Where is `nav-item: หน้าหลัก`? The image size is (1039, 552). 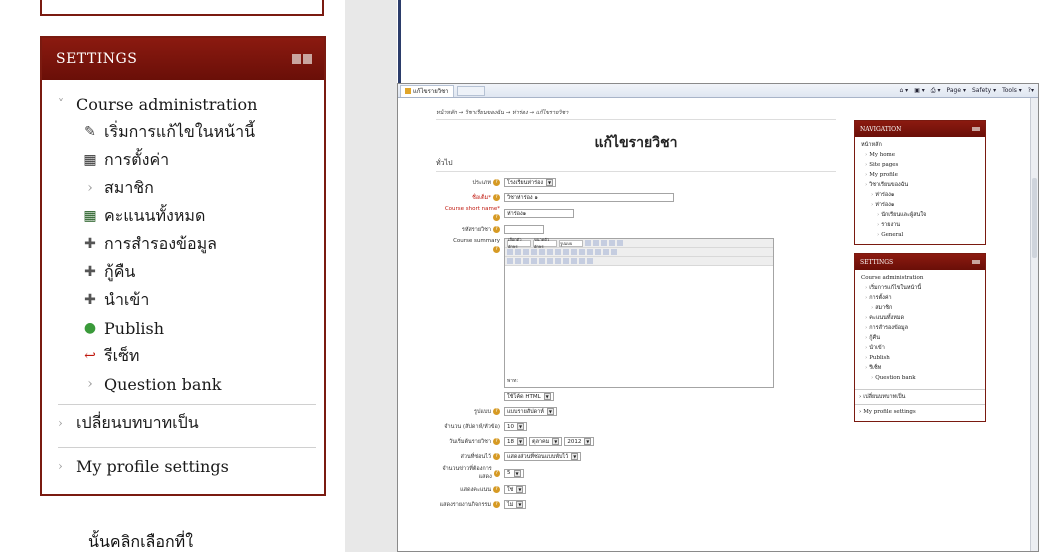 nav-item: หน้าหลัก is located at coordinates (920, 145).